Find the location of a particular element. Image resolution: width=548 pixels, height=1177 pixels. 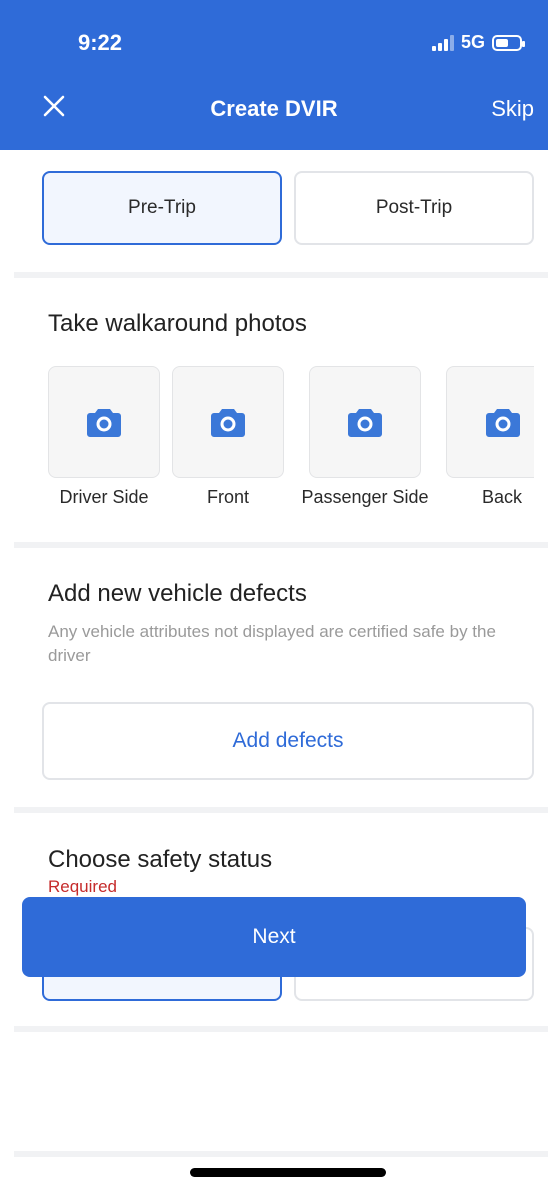

status-indicators: 5G is located at coordinates (478, 42).